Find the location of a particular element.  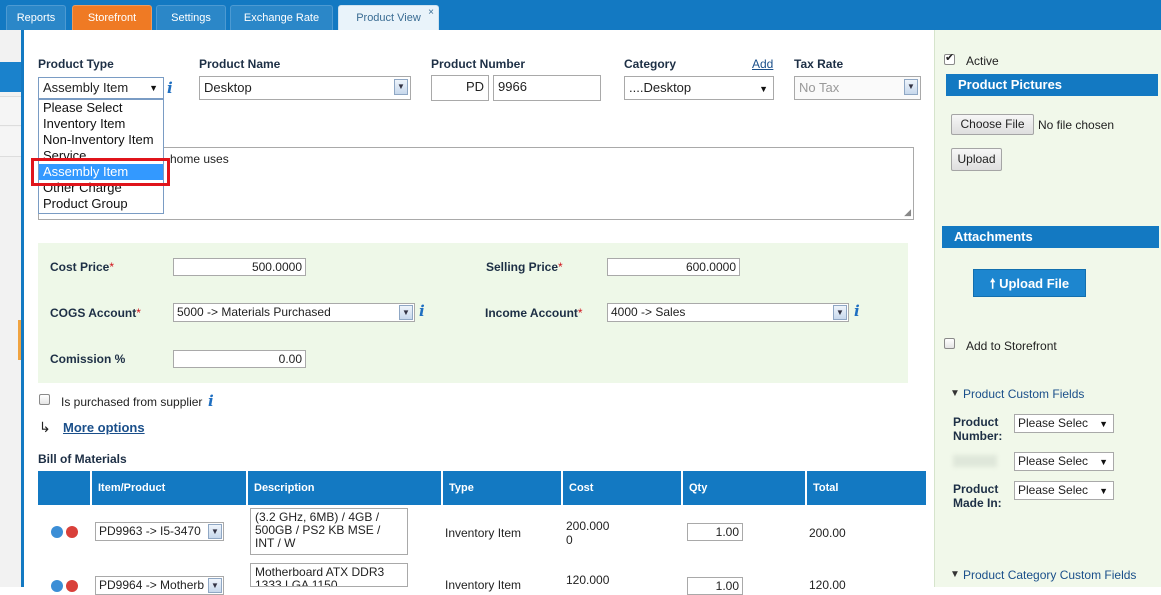

product-custom-fields-toggle: Product Custom Fields is located at coordinates (1023, 394).